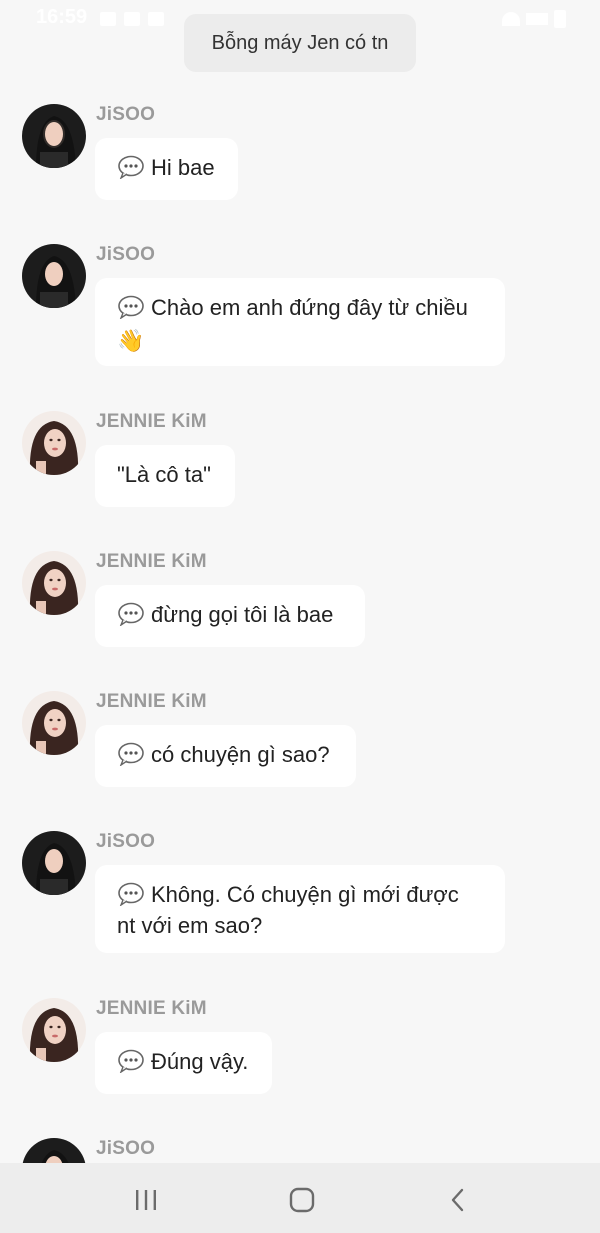 This screenshot has width=600, height=1233. Describe the element at coordinates (131, 340) in the screenshot. I see `waving-hand-emoji: 👋` at that location.